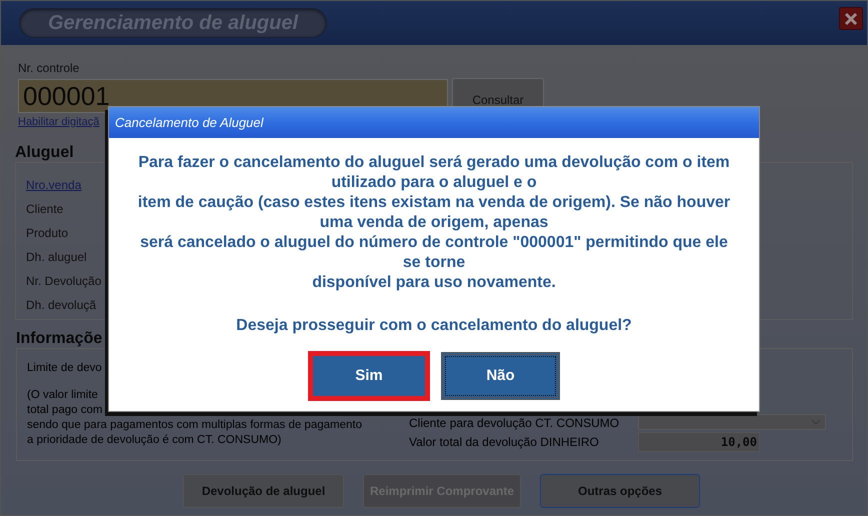 The image size is (868, 516). I want to click on client-dropdown, so click(732, 422).